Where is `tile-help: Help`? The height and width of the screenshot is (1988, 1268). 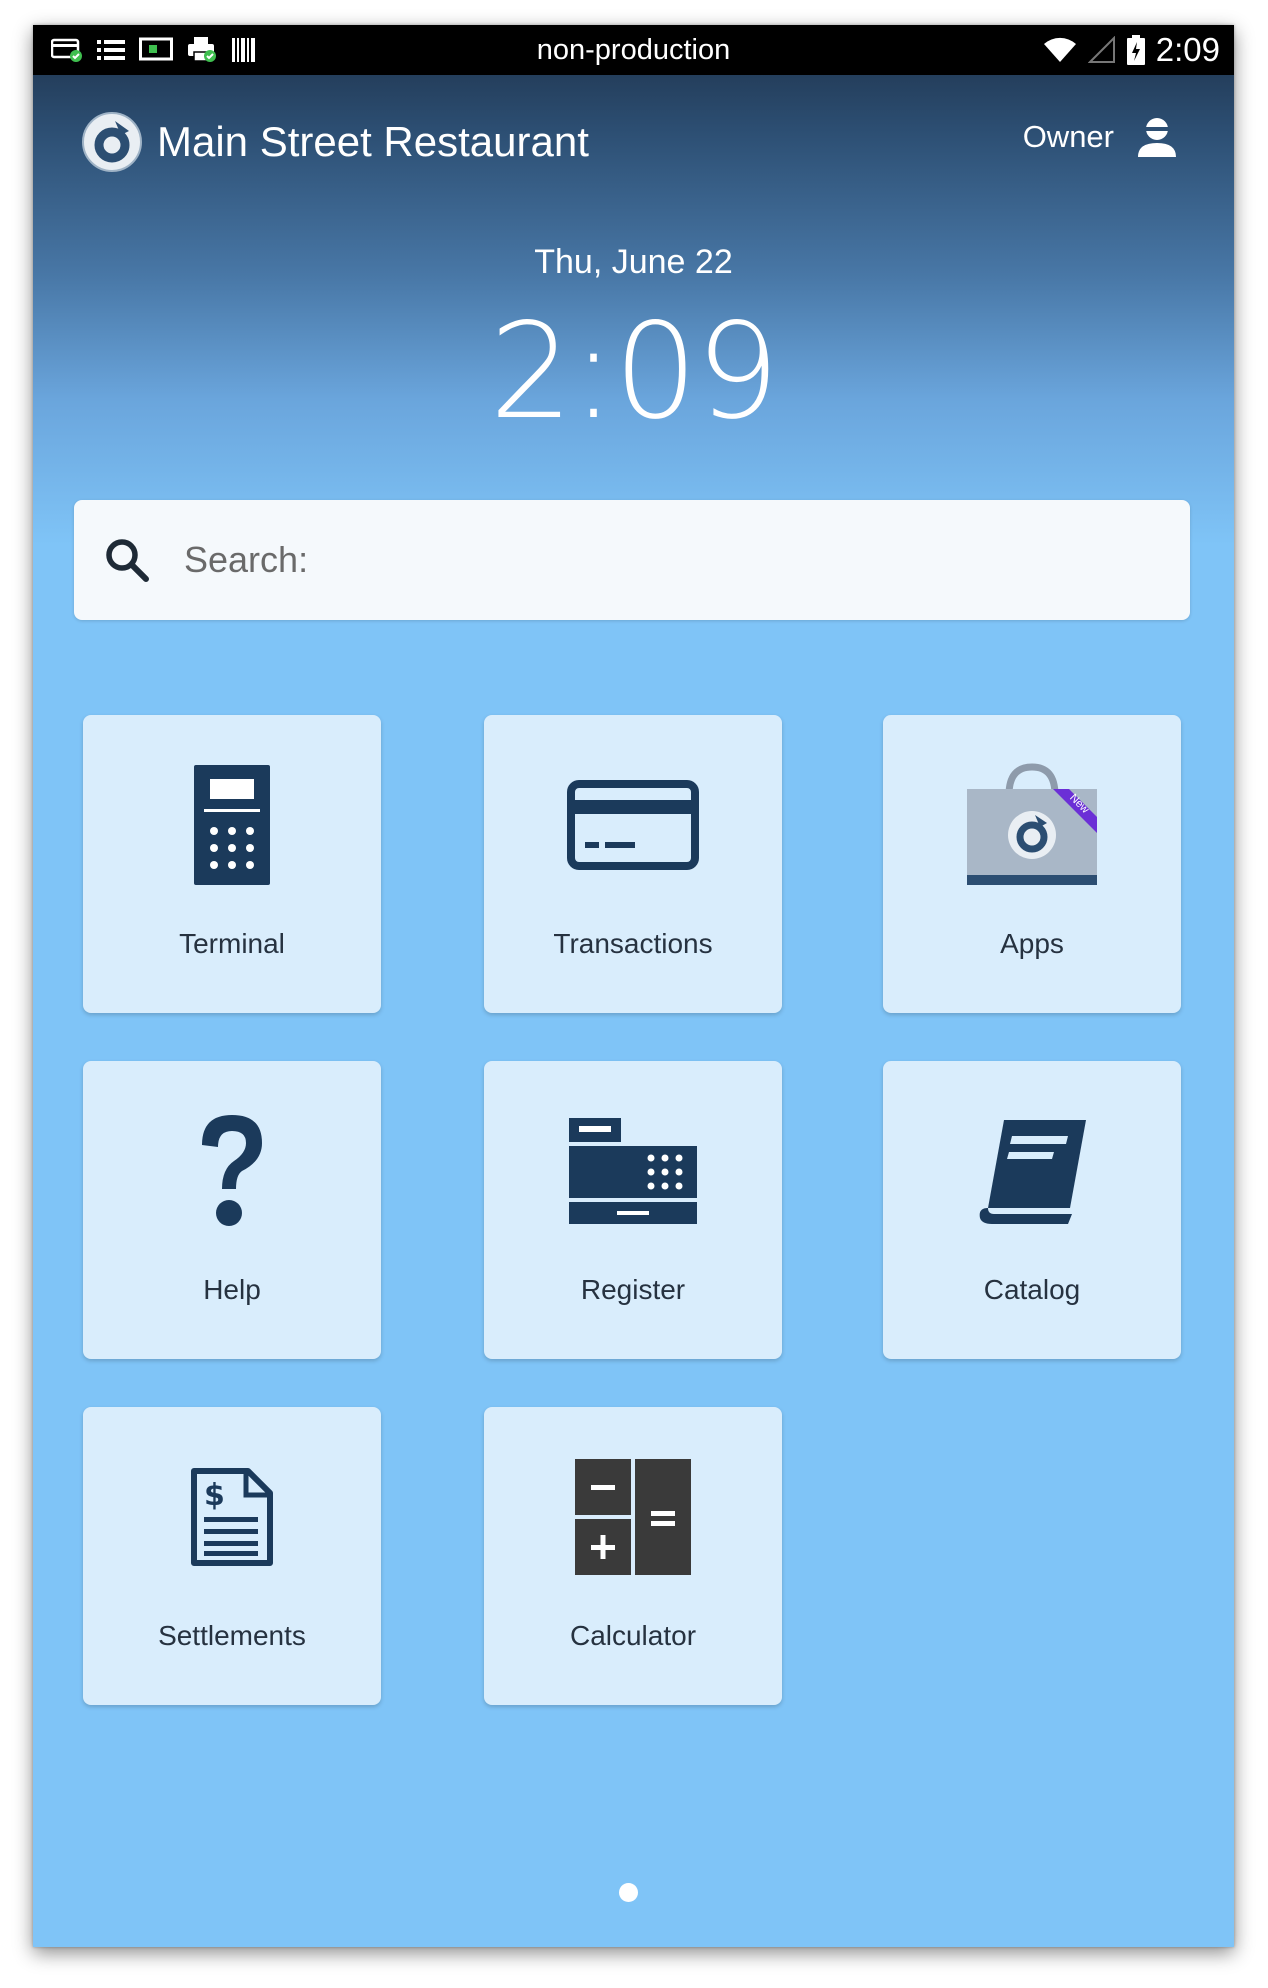 tile-help: Help is located at coordinates (232, 1210).